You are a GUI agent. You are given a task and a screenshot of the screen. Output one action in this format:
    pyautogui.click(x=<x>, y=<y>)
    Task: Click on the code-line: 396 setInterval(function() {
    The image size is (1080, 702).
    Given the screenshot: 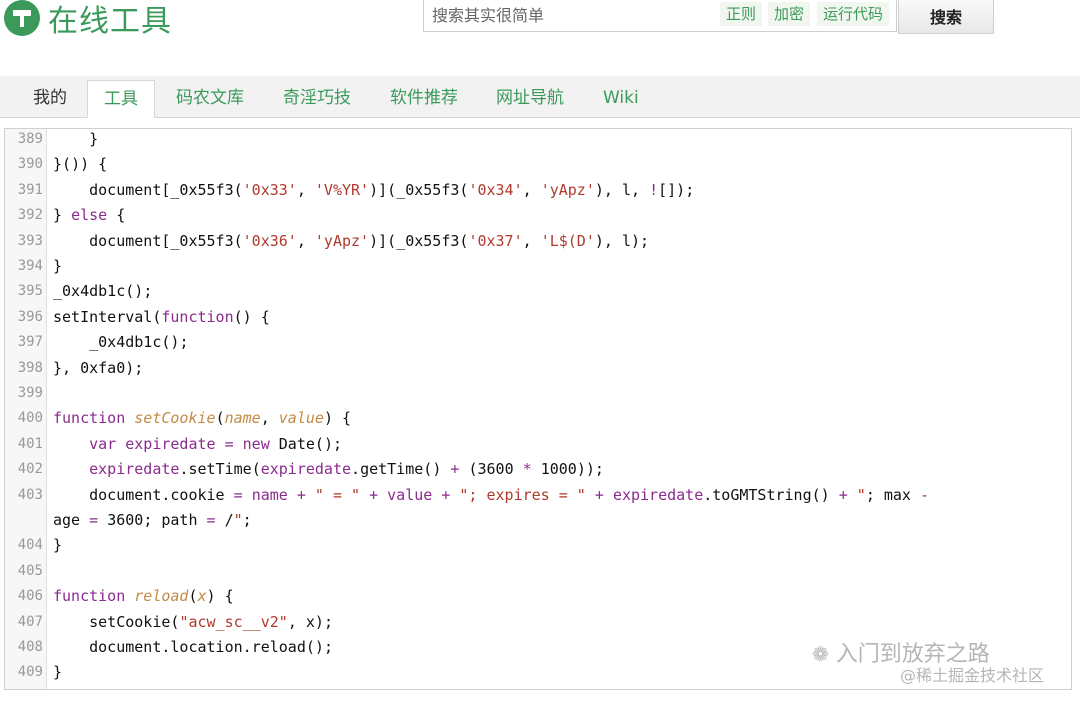 What is the action you would take?
    pyautogui.click(x=538, y=317)
    